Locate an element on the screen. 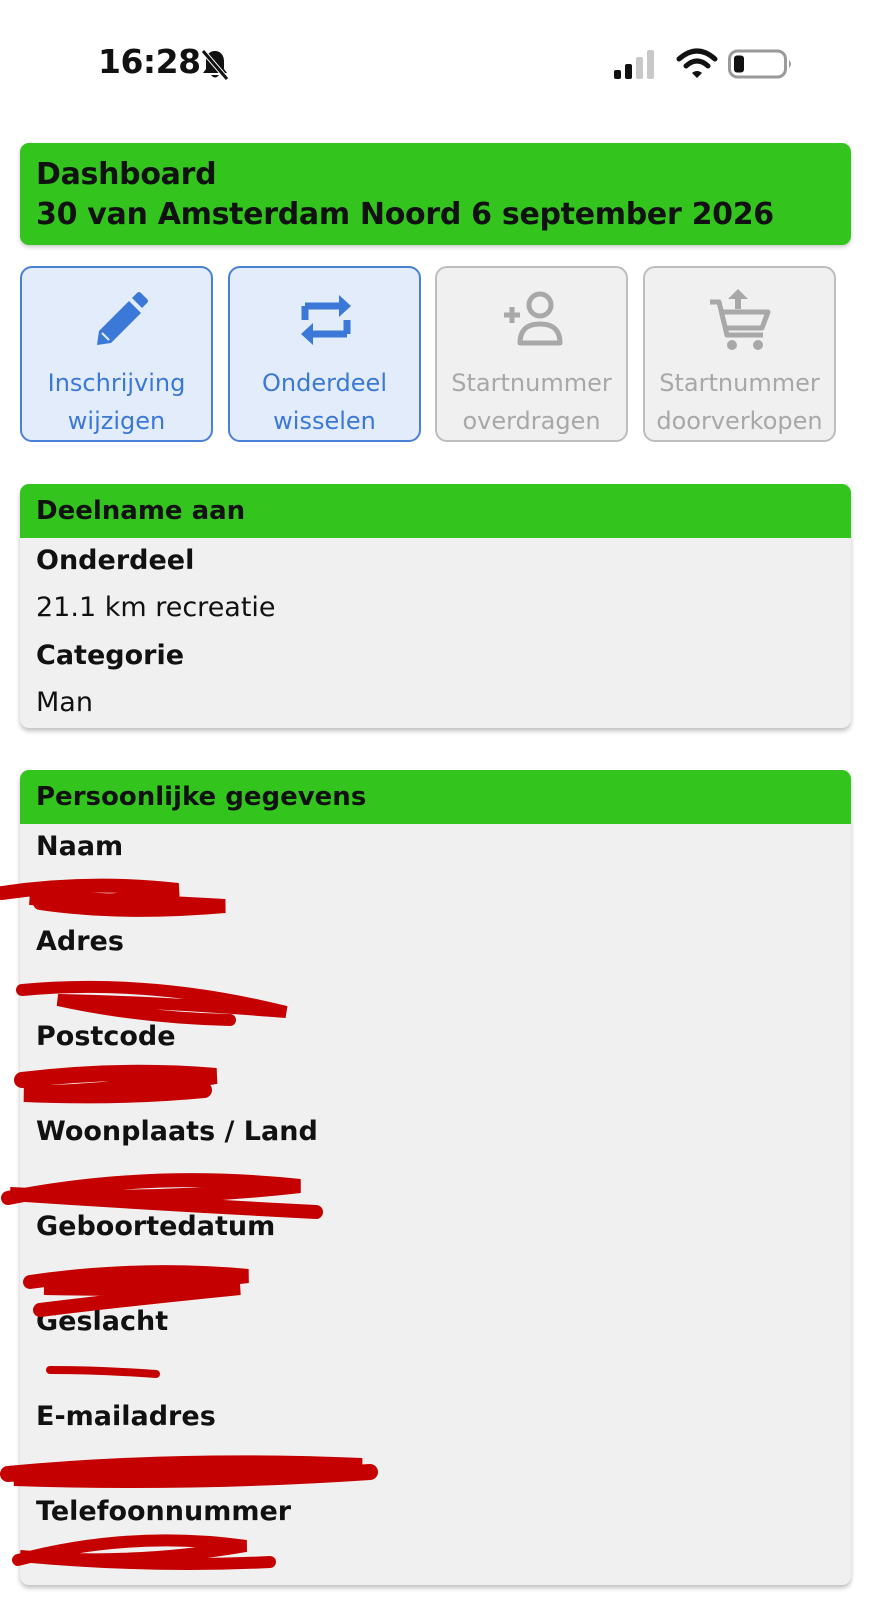 This screenshot has height=1600, width=870. field-label-postcode: Postcode is located at coordinates (106, 1036).